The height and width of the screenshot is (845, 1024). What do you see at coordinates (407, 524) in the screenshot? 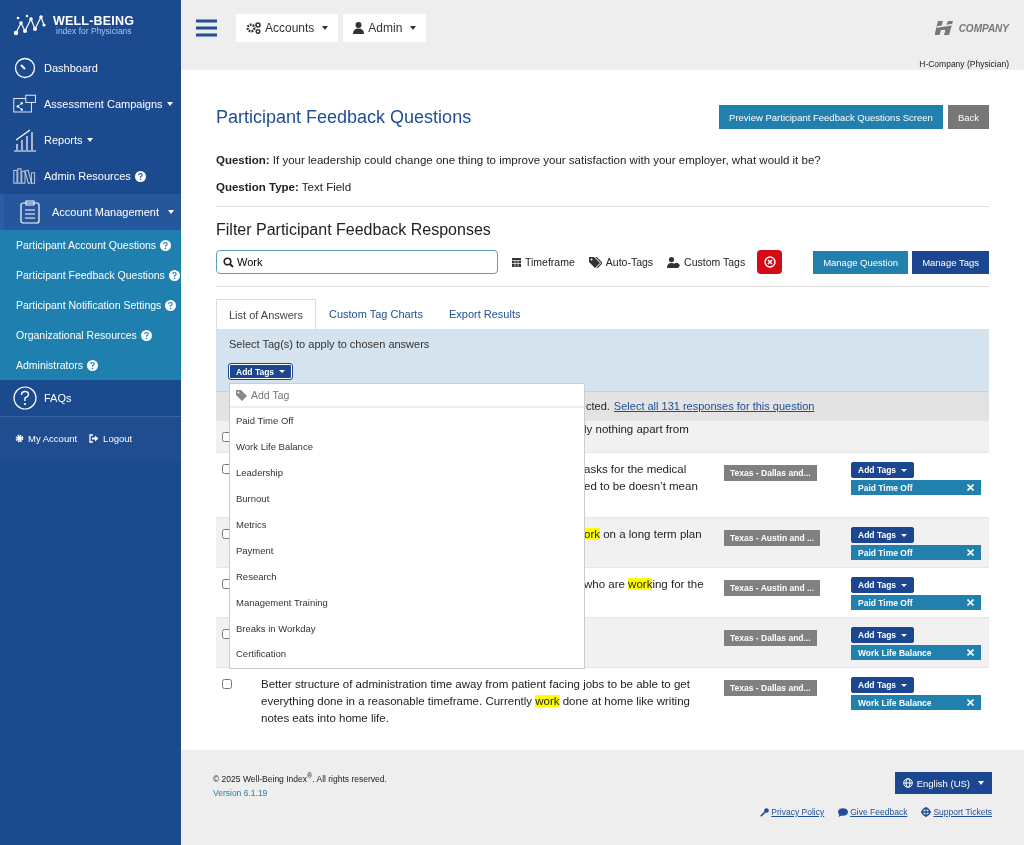
I see `dropdown-item: Metrics` at bounding box center [407, 524].